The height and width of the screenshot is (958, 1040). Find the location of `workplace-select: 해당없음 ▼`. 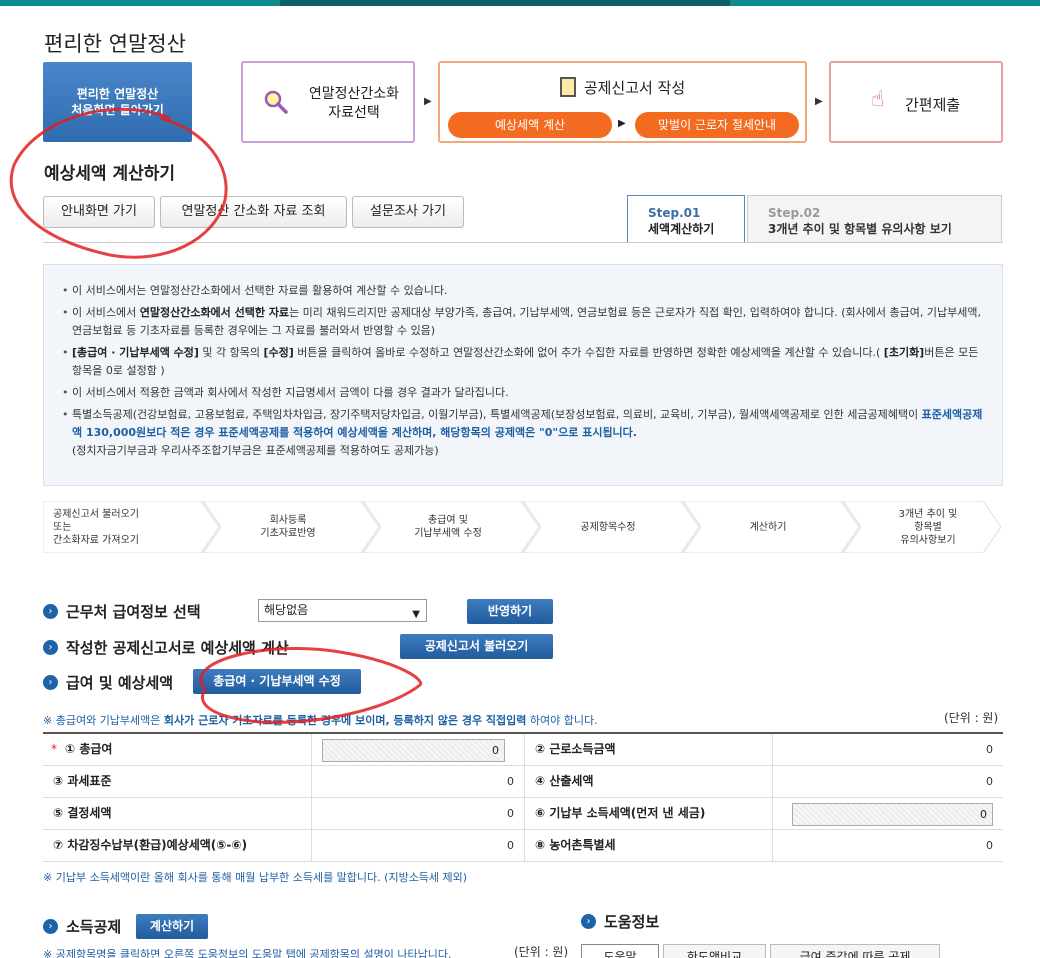

workplace-select: 해당없음 ▼ is located at coordinates (342, 610).